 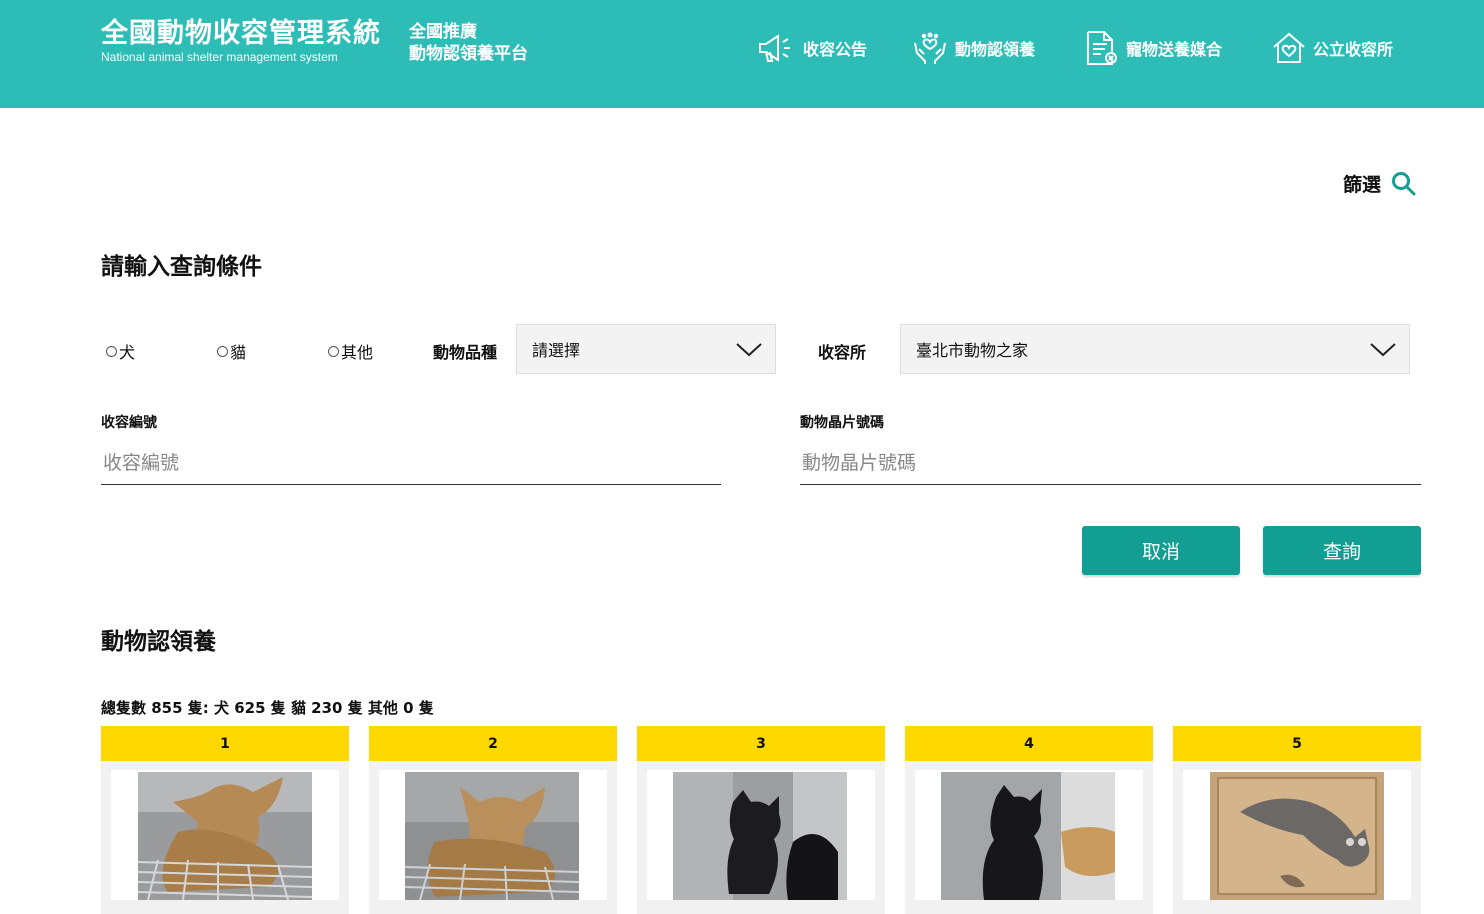 I want to click on card-number: 2, so click(x=493, y=743).